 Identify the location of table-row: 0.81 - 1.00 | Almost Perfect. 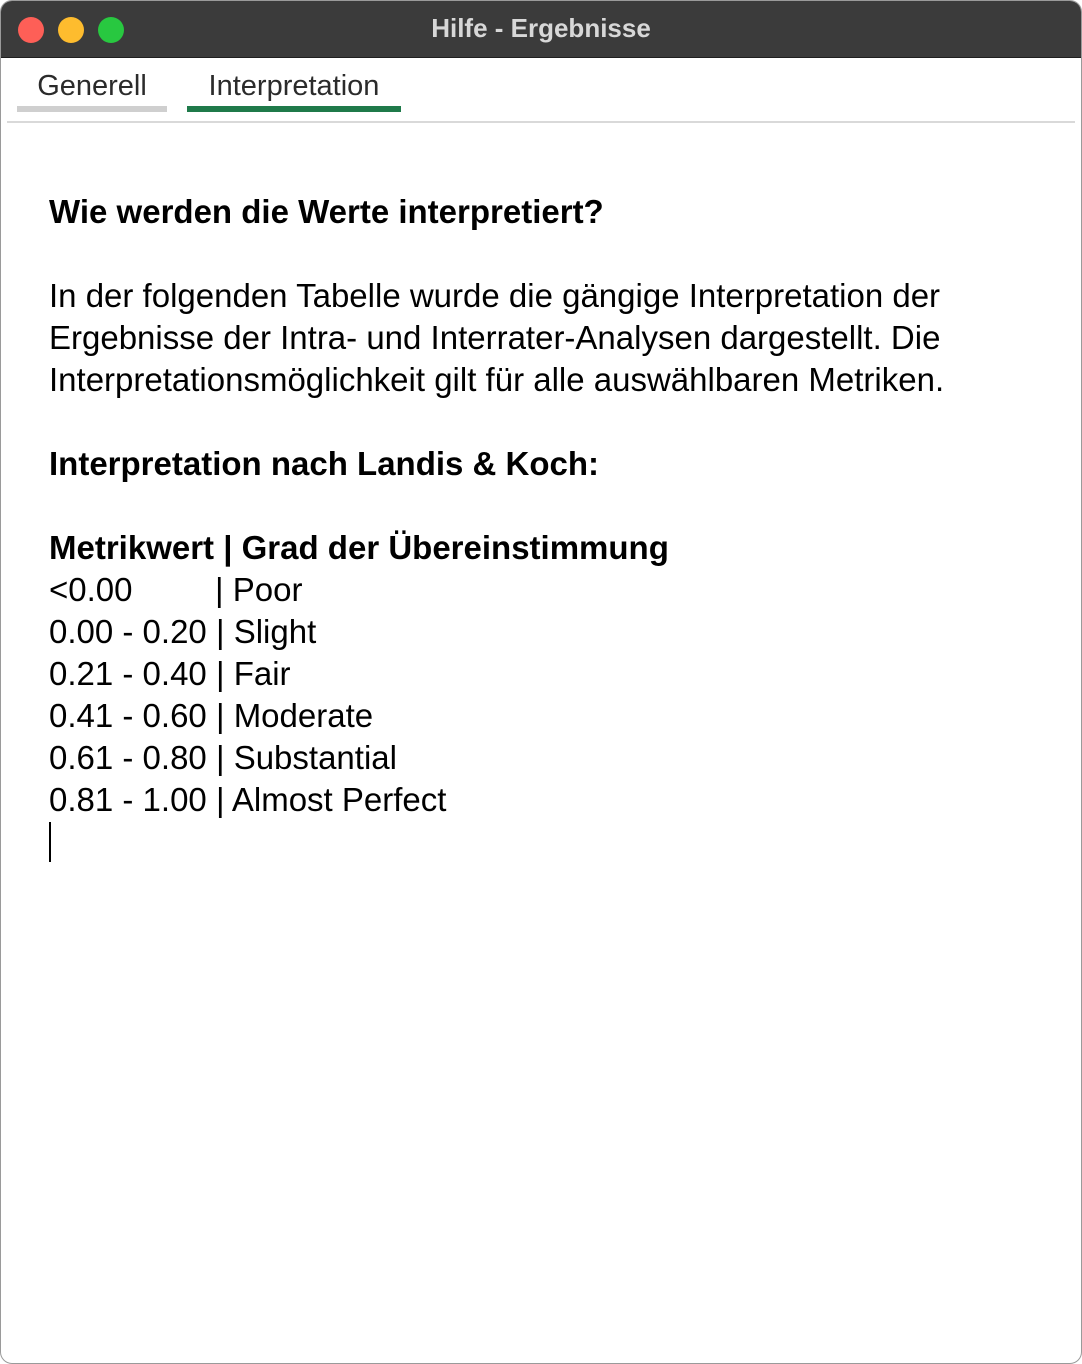
(248, 799).